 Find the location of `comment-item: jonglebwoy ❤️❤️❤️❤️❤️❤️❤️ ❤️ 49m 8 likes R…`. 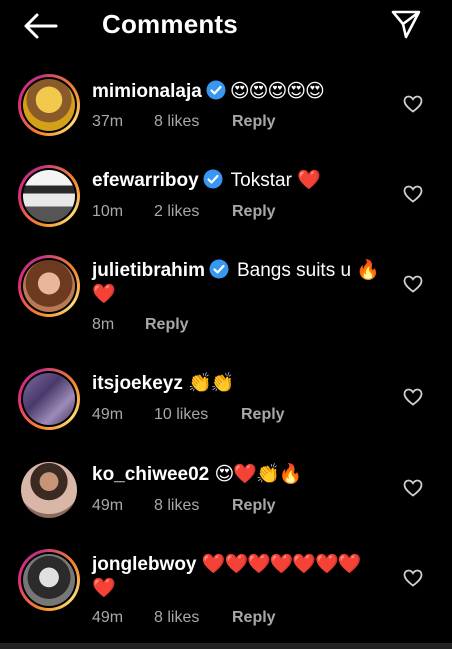

comment-item: jonglebwoy ❤️❤️❤️❤️❤️❤️❤️ ❤️ 49m 8 likes R… is located at coordinates (226, 594).